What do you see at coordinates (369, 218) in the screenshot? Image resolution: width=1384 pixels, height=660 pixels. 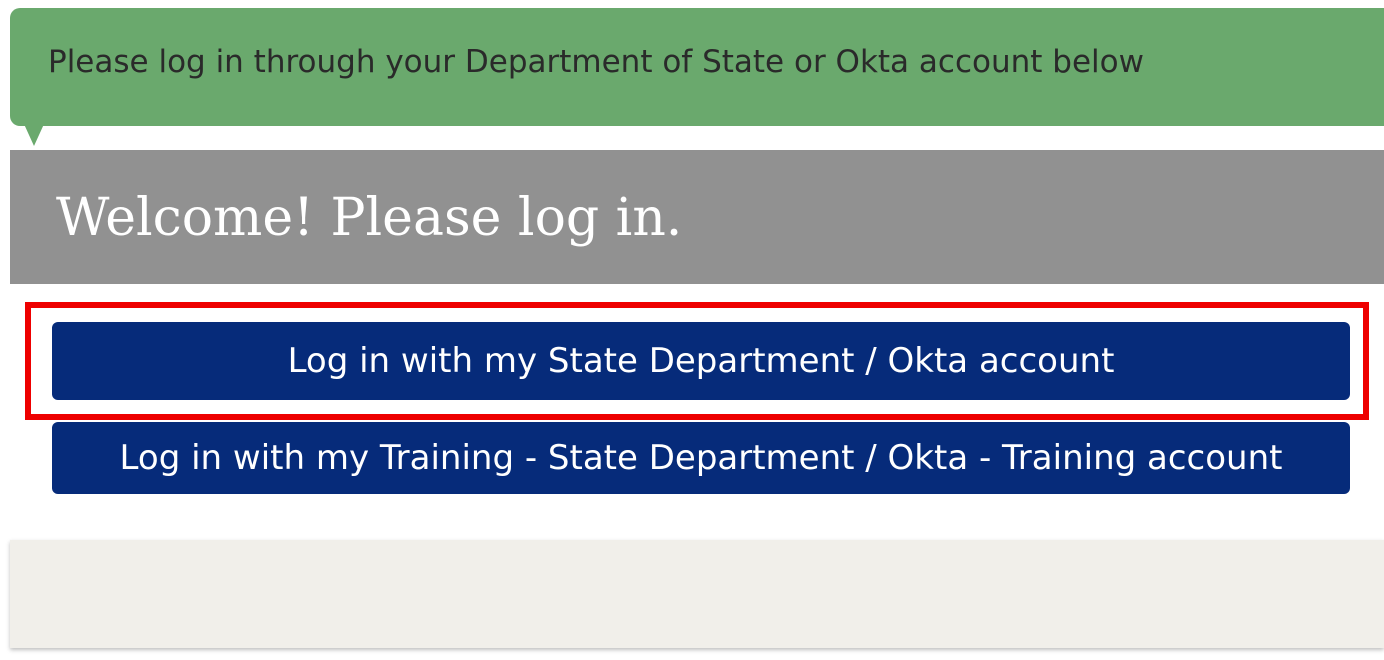 I see `page-title: Welcome! Please log in.` at bounding box center [369, 218].